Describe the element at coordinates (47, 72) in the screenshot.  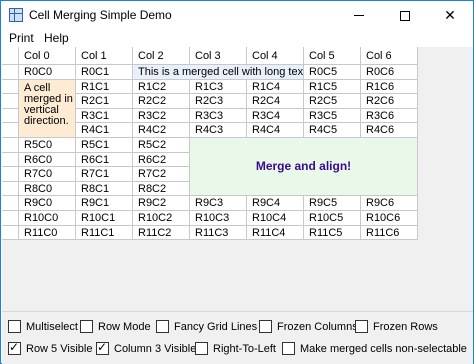
I see `grid-cell: R0C0` at that location.